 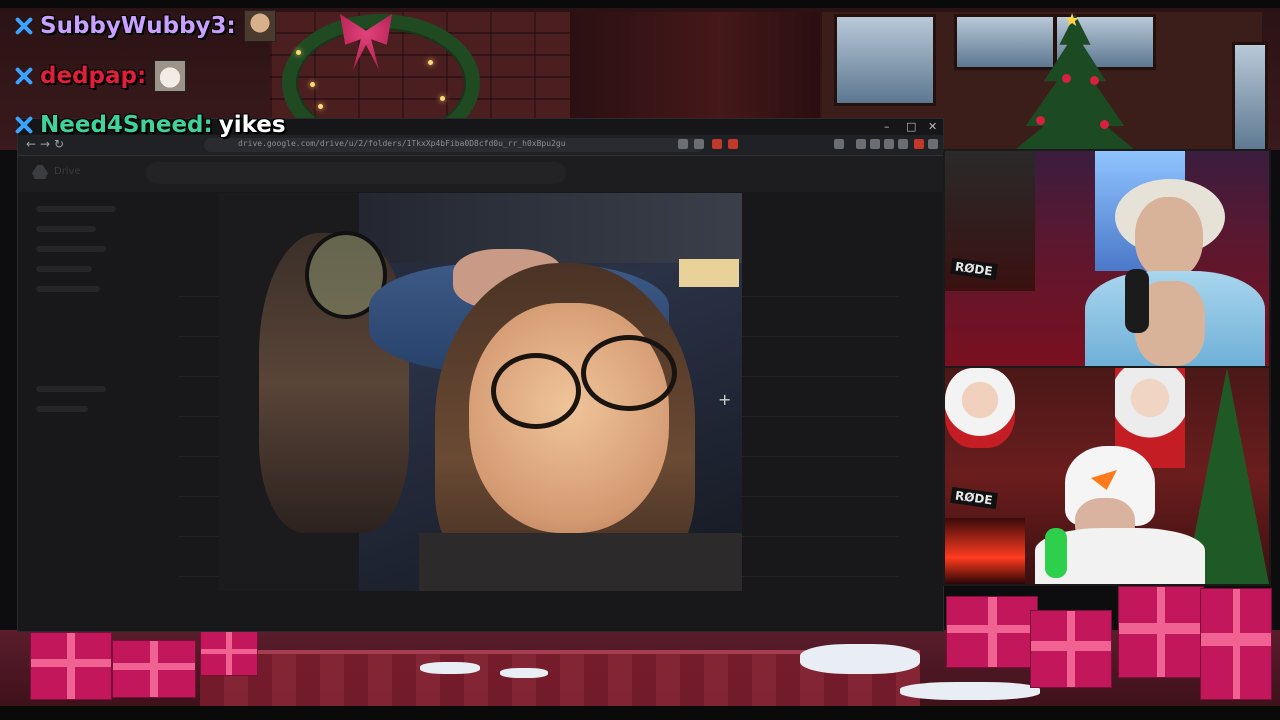 What do you see at coordinates (985, 551) in the screenshot?
I see `fireplace` at bounding box center [985, 551].